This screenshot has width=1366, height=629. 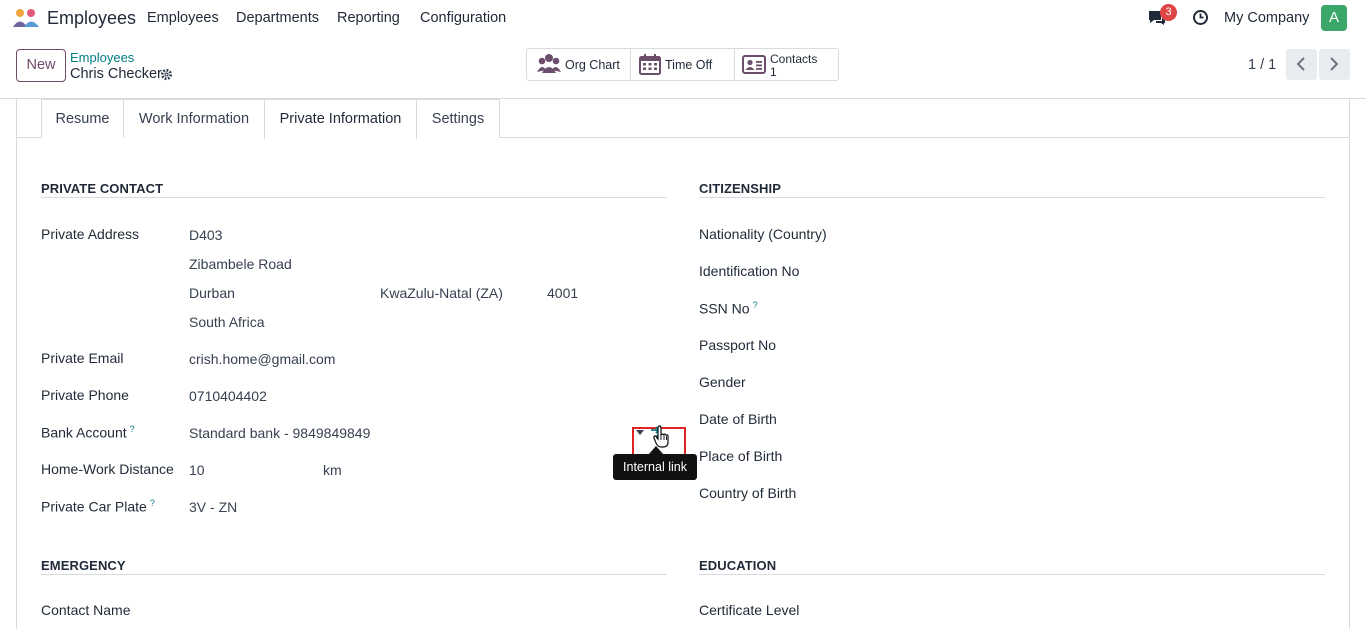 I want to click on private-email-label: Private Email, so click(x=82, y=358).